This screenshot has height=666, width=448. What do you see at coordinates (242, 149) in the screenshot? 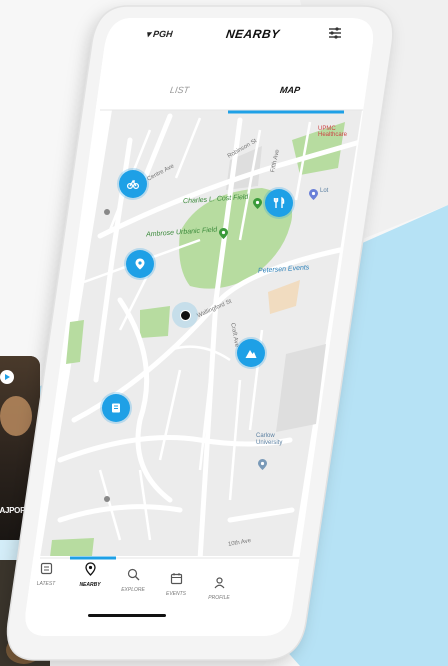
I see `map-label-street-robinson: Robinson St` at bounding box center [242, 149].